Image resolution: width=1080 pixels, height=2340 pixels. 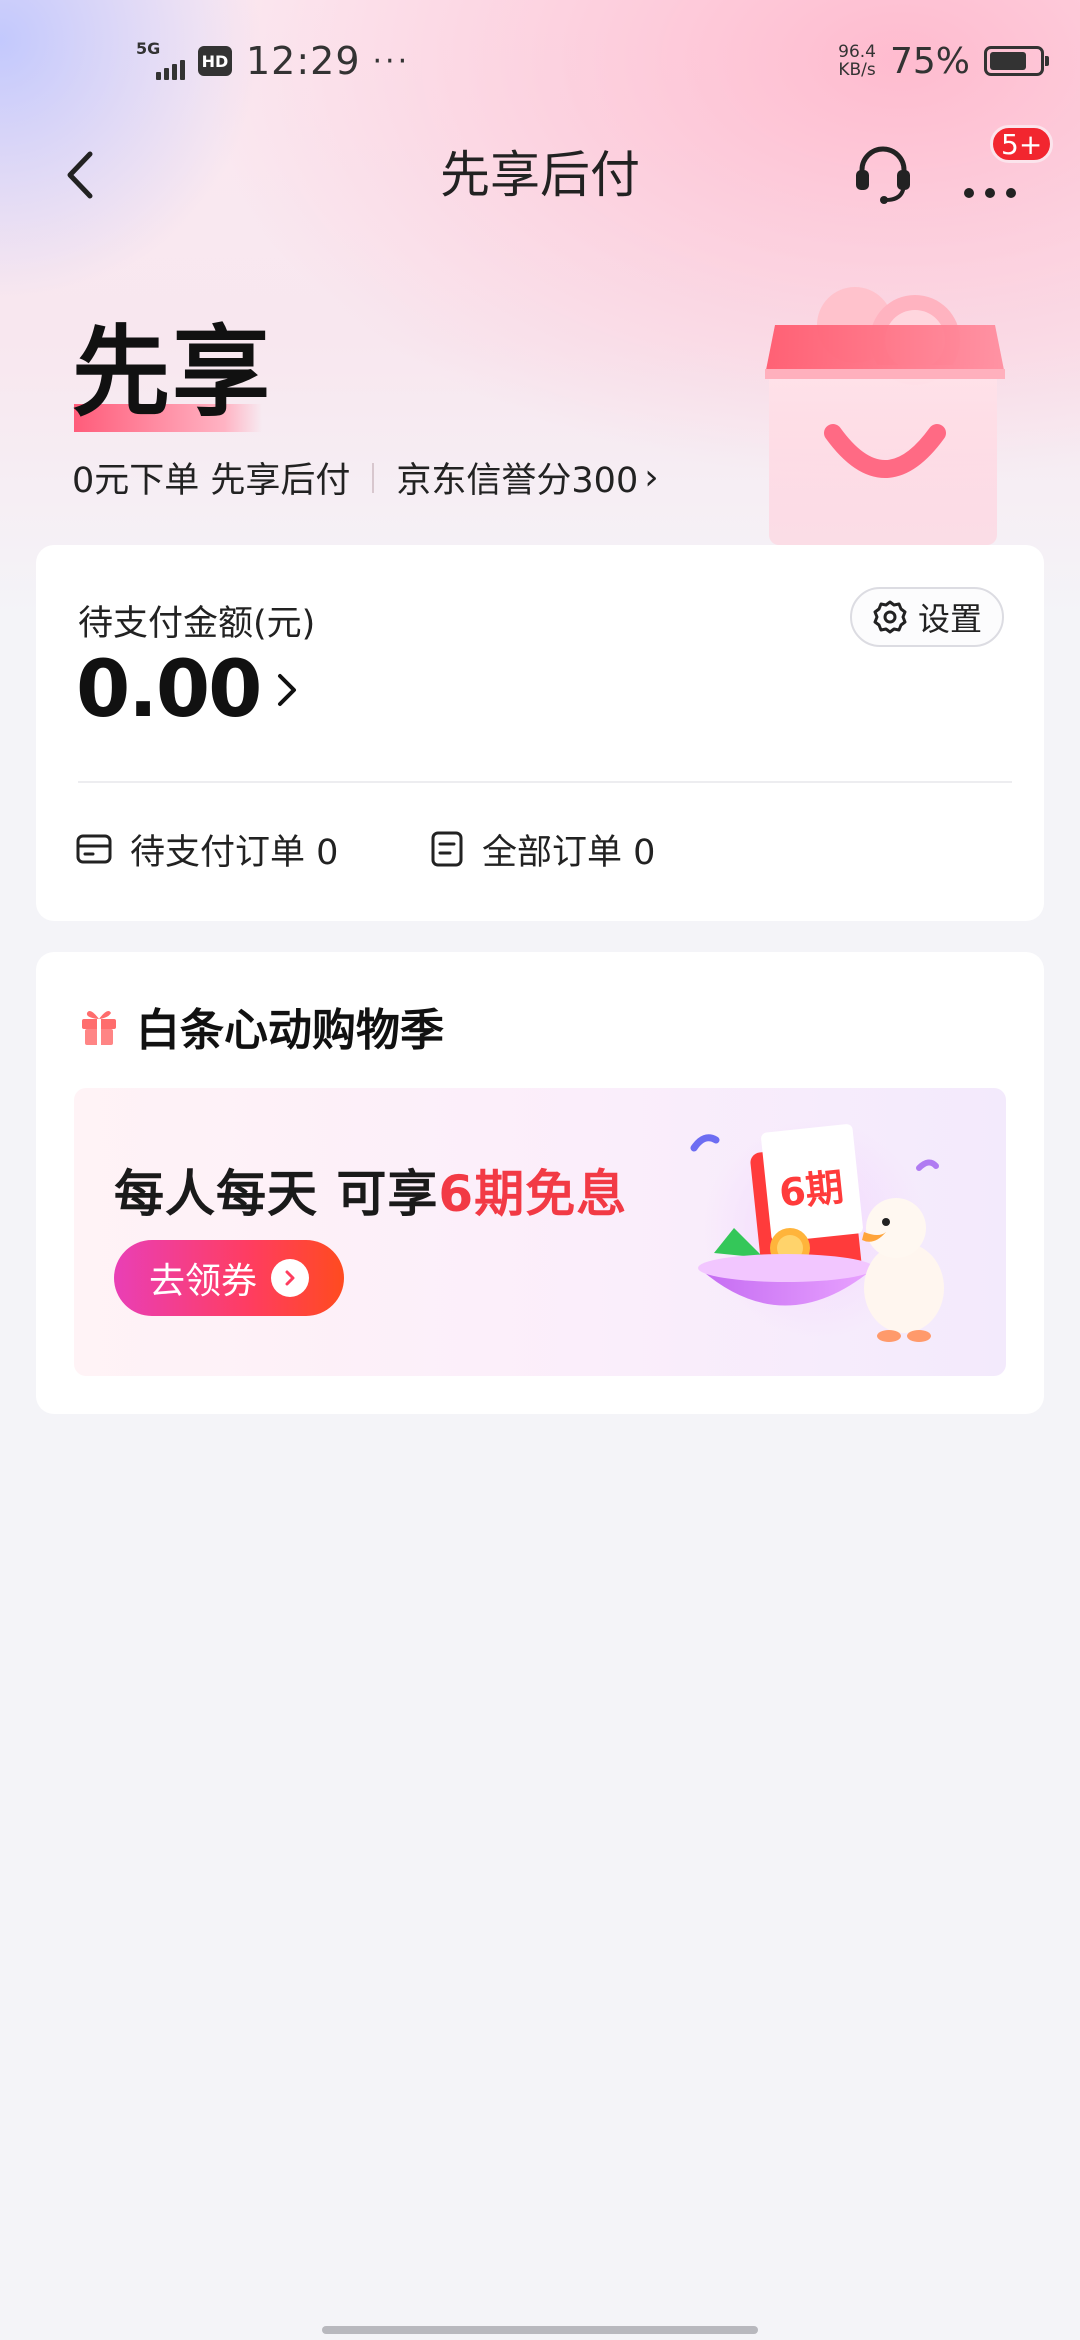 I want to click on chevron-right-icon: ›, so click(x=651, y=477).